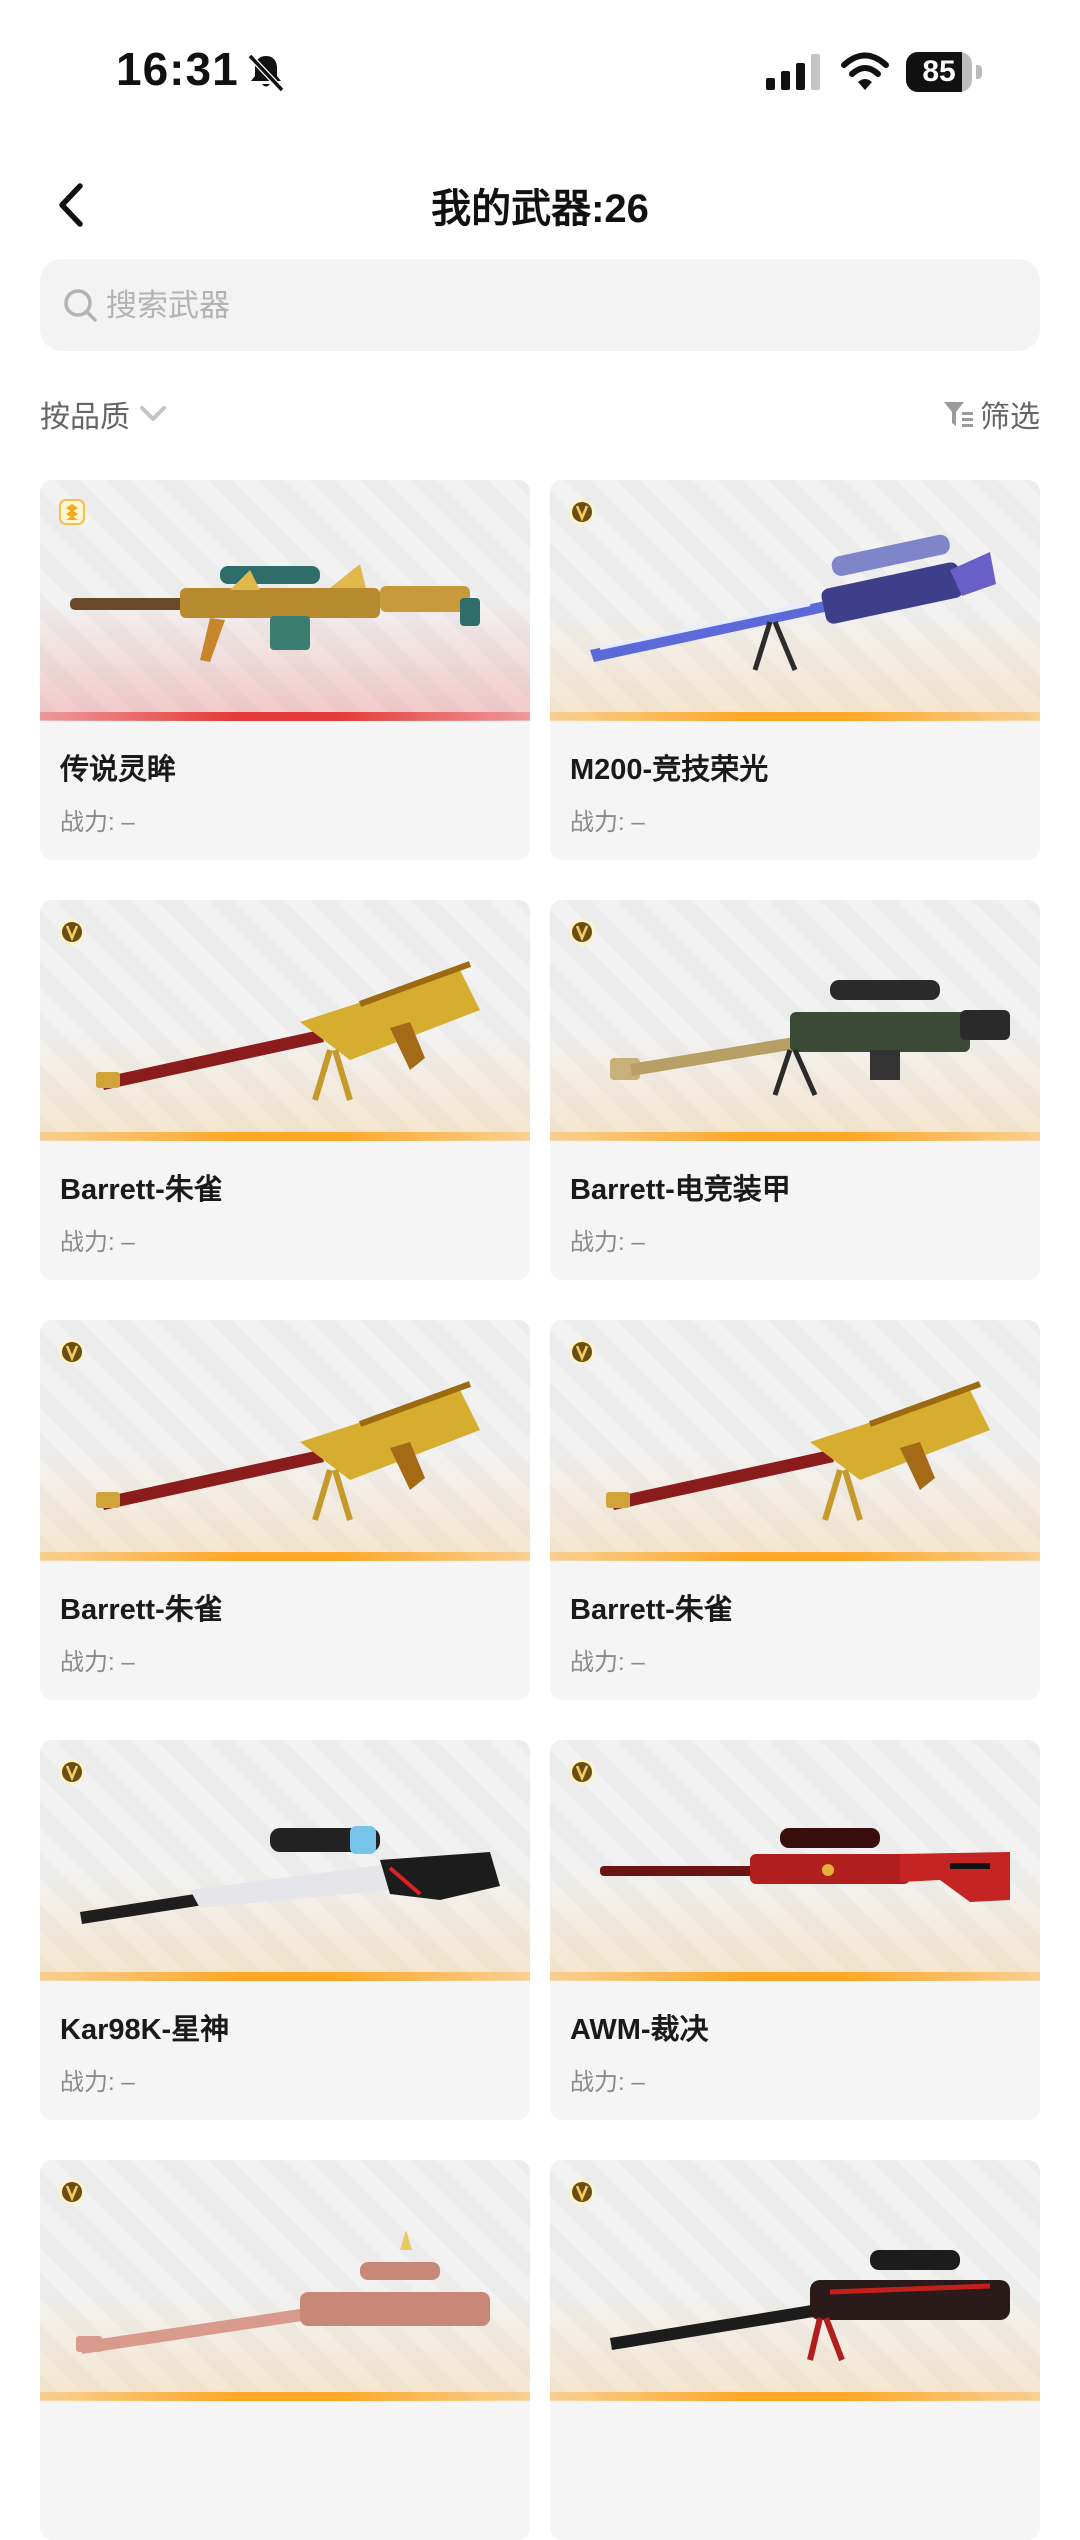 The width and height of the screenshot is (1080, 2540). I want to click on weapon-name: Kar98K-星神, so click(145, 2030).